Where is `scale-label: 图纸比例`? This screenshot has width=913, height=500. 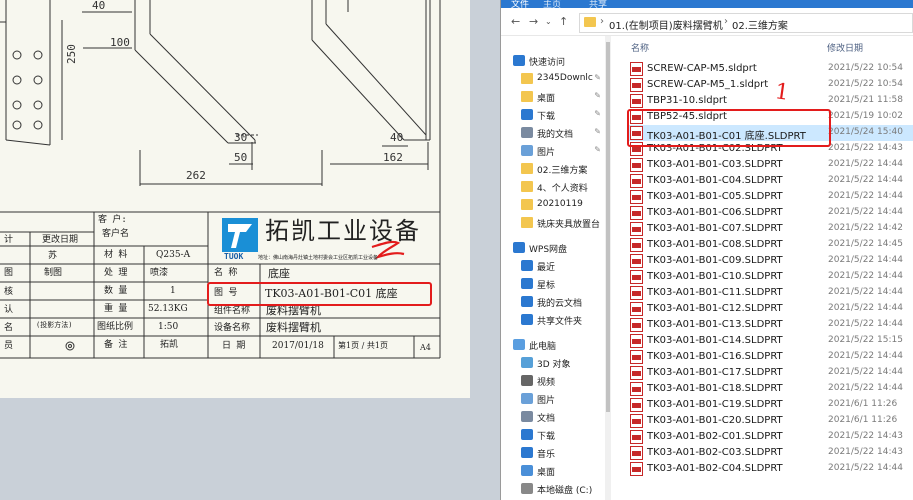
scale-label: 图纸比例 is located at coordinates (115, 327).